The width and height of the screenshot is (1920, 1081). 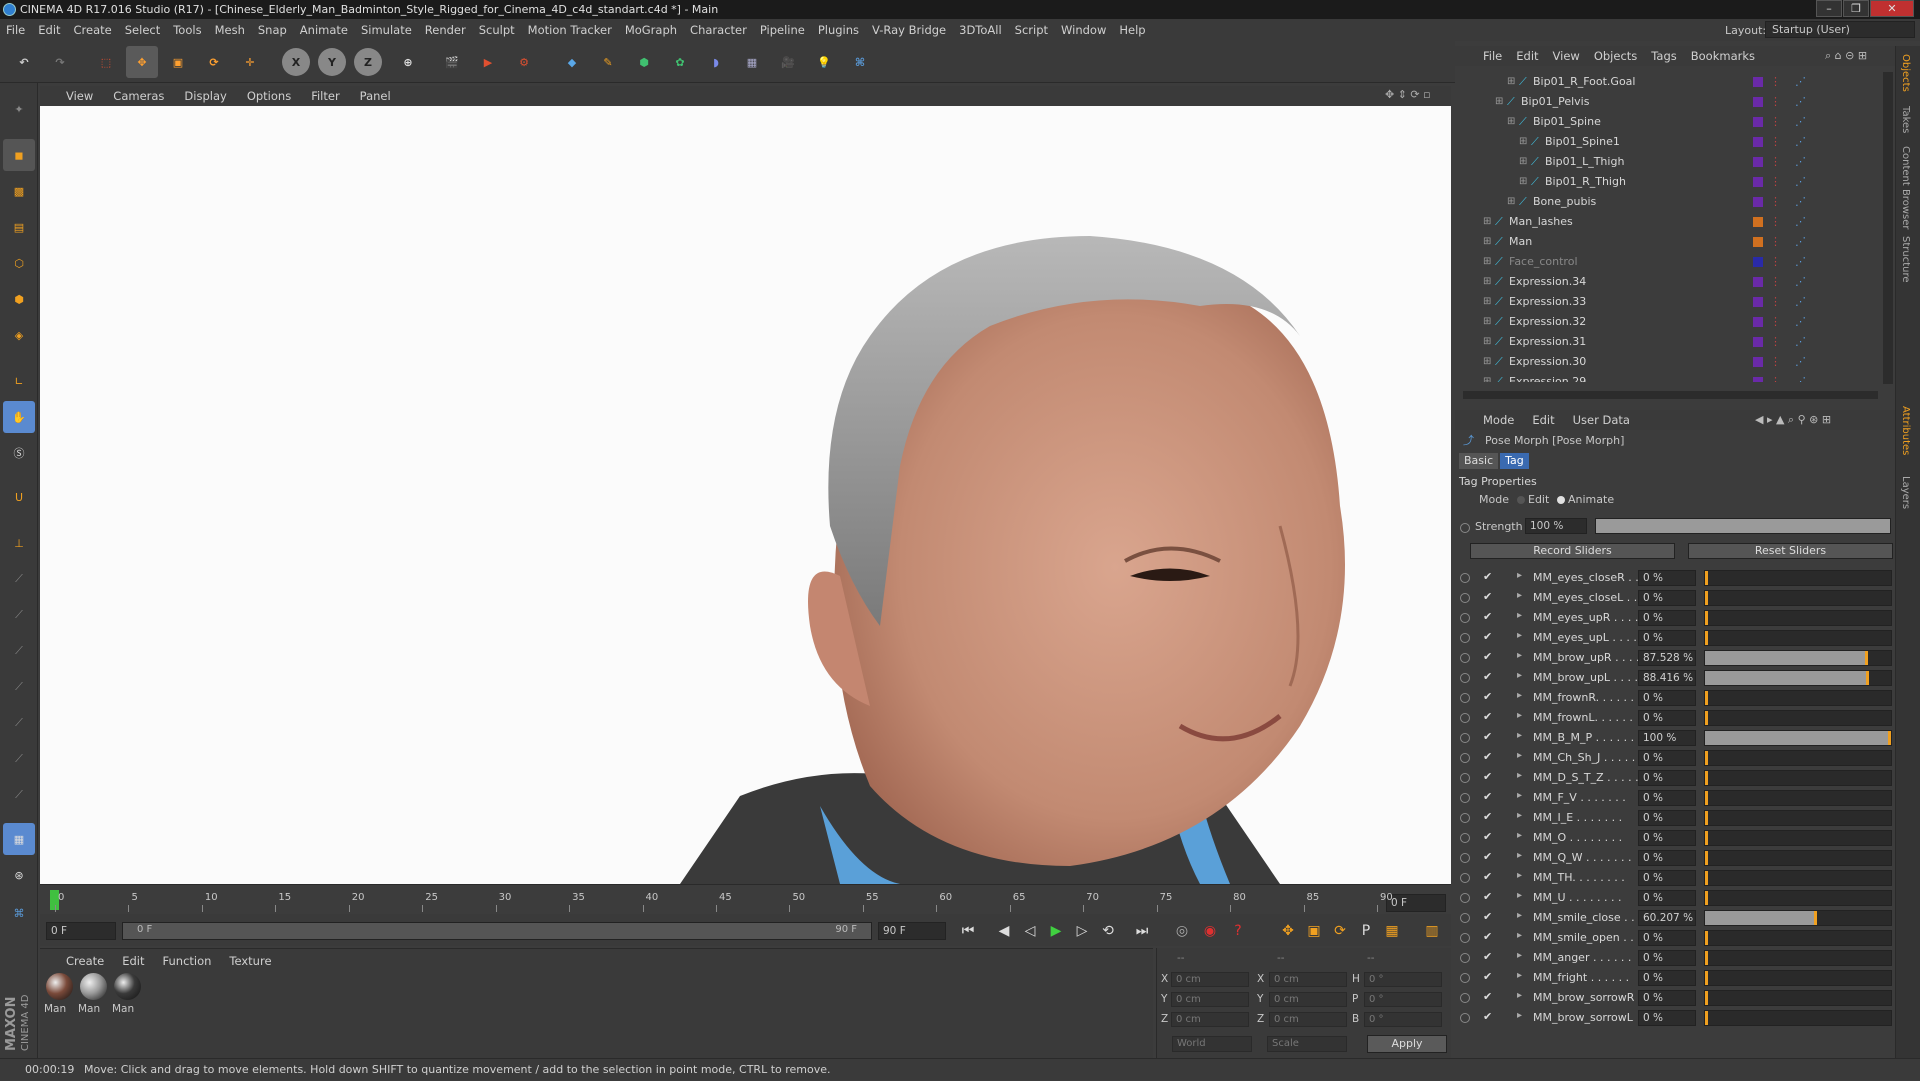 What do you see at coordinates (230, 30) in the screenshot?
I see `menu-mesh: Mesh` at bounding box center [230, 30].